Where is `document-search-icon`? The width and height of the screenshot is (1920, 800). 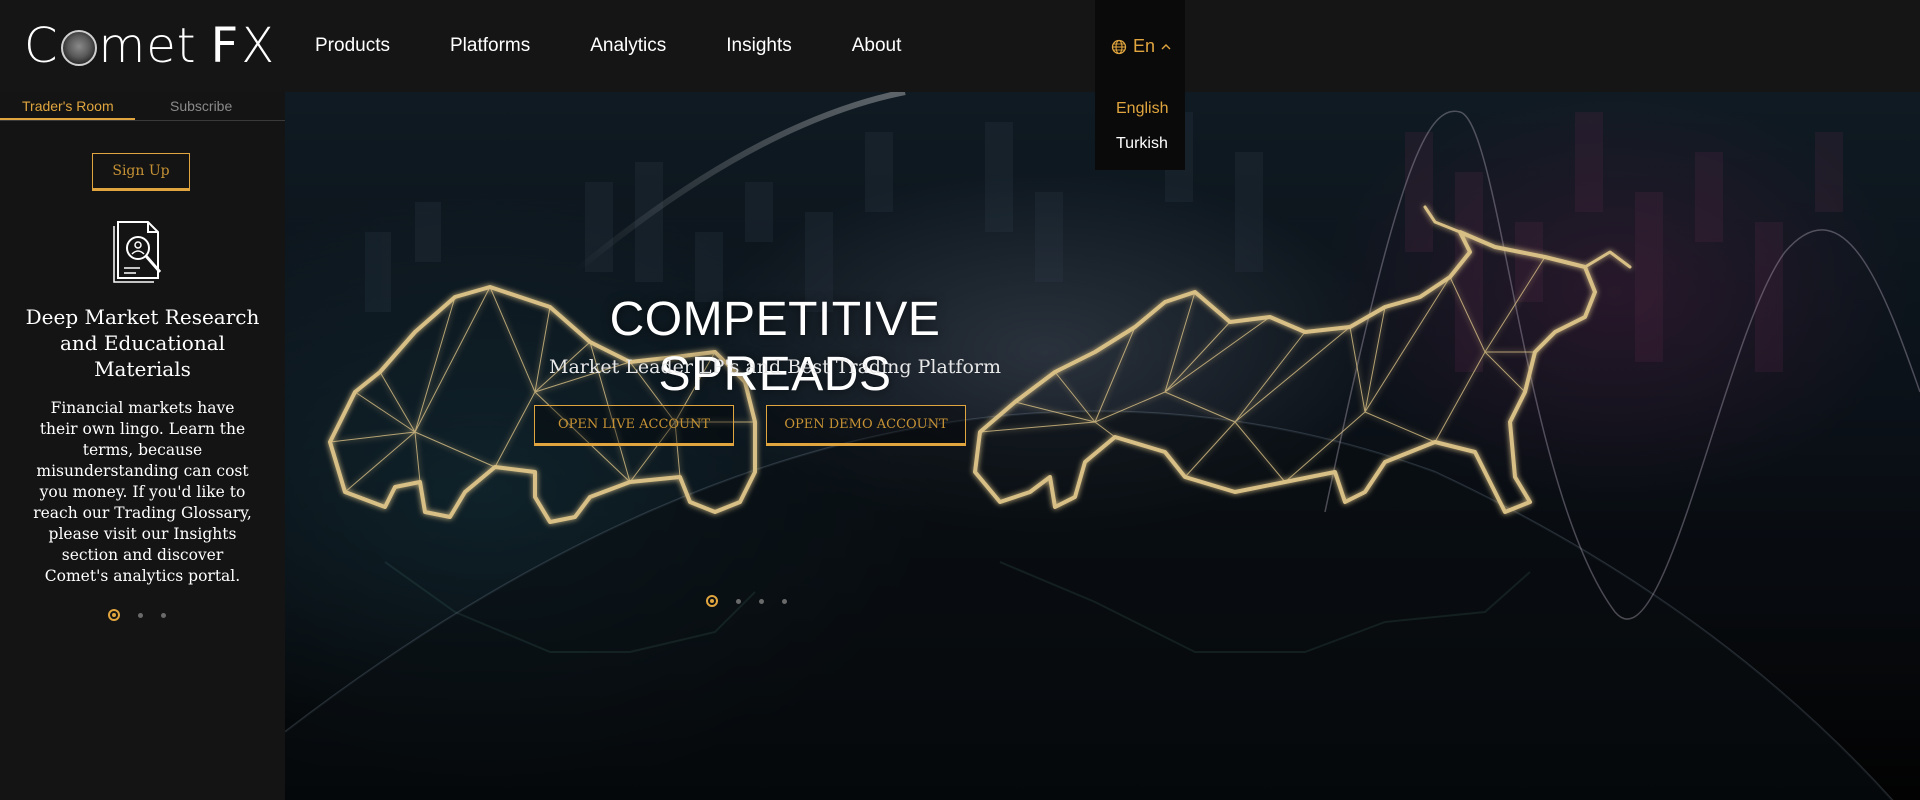 document-search-icon is located at coordinates (137, 252).